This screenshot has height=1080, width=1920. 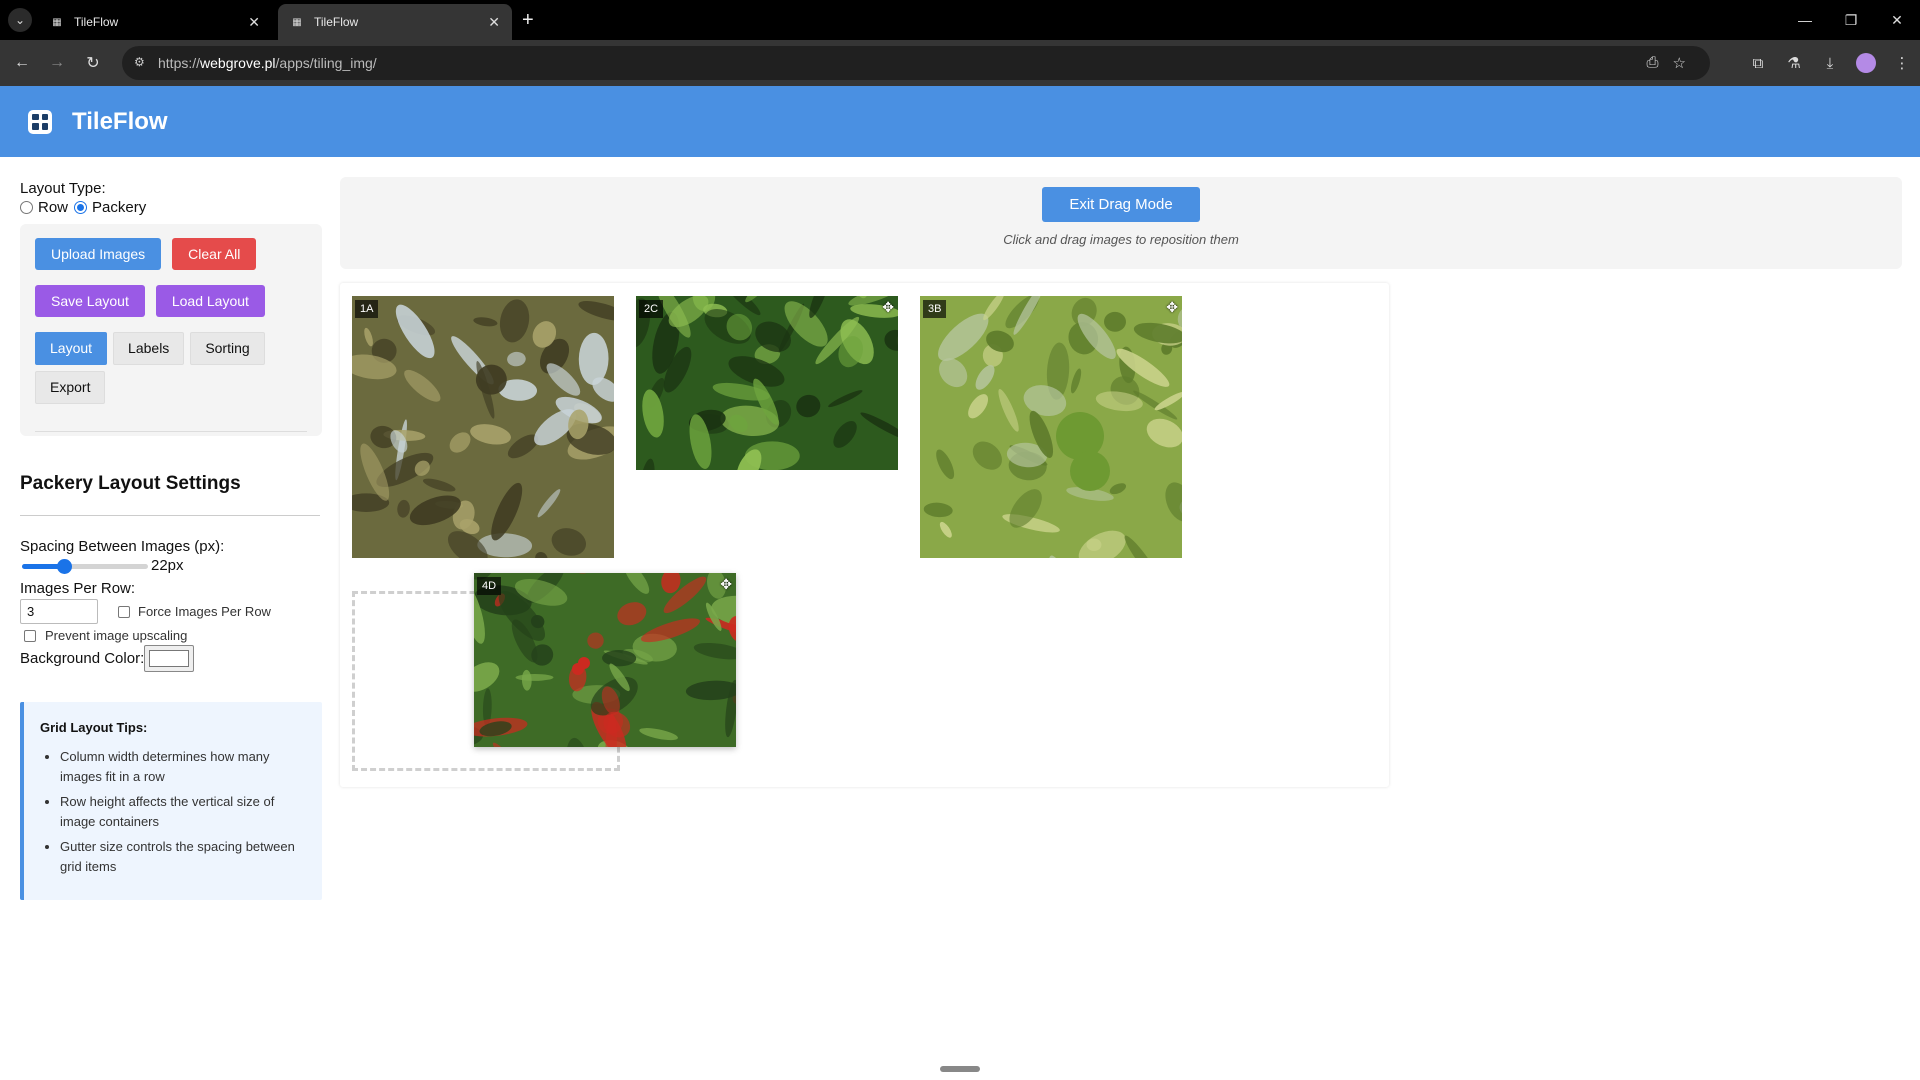 What do you see at coordinates (94, 727) in the screenshot?
I see `tips-title: Grid Layout Tips:` at bounding box center [94, 727].